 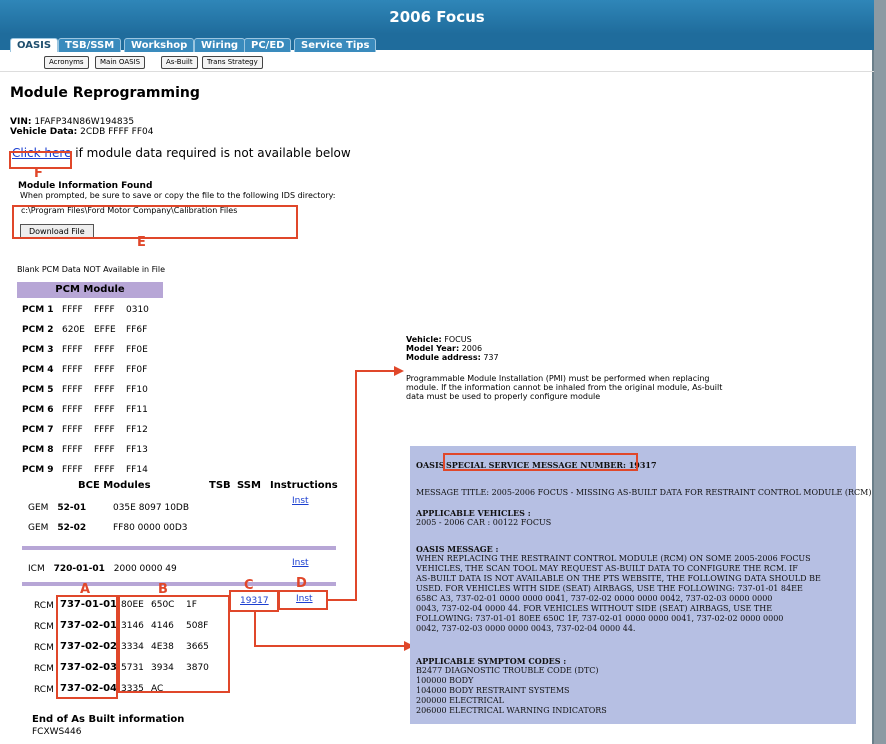 What do you see at coordinates (445, 680) in the screenshot?
I see `symptom-code: 100000 BODY` at bounding box center [445, 680].